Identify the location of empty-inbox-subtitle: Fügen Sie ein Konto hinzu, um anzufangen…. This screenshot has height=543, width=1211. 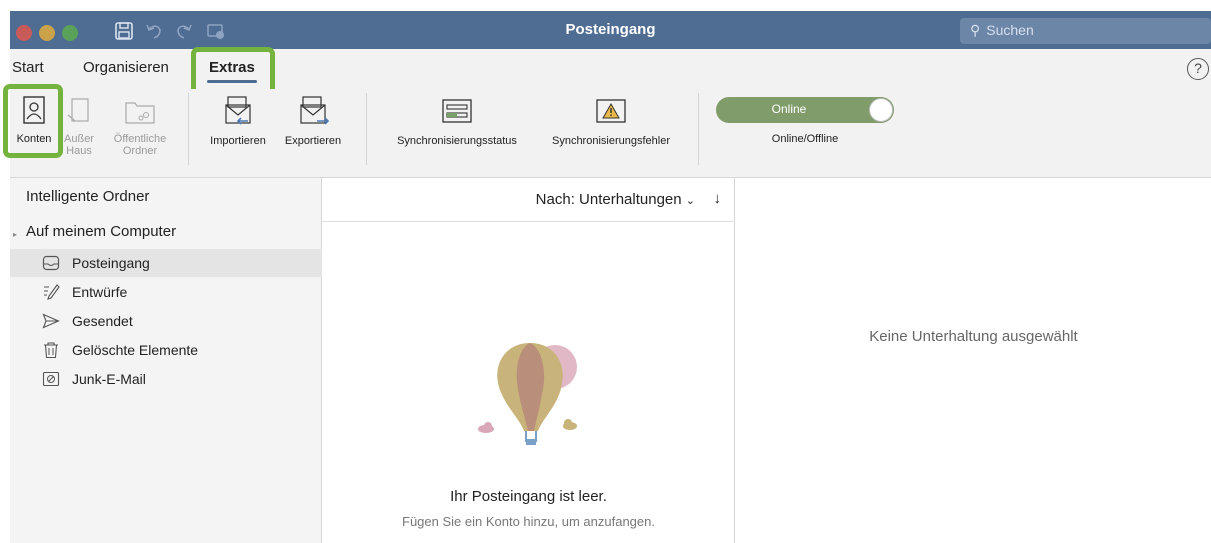
(528, 521).